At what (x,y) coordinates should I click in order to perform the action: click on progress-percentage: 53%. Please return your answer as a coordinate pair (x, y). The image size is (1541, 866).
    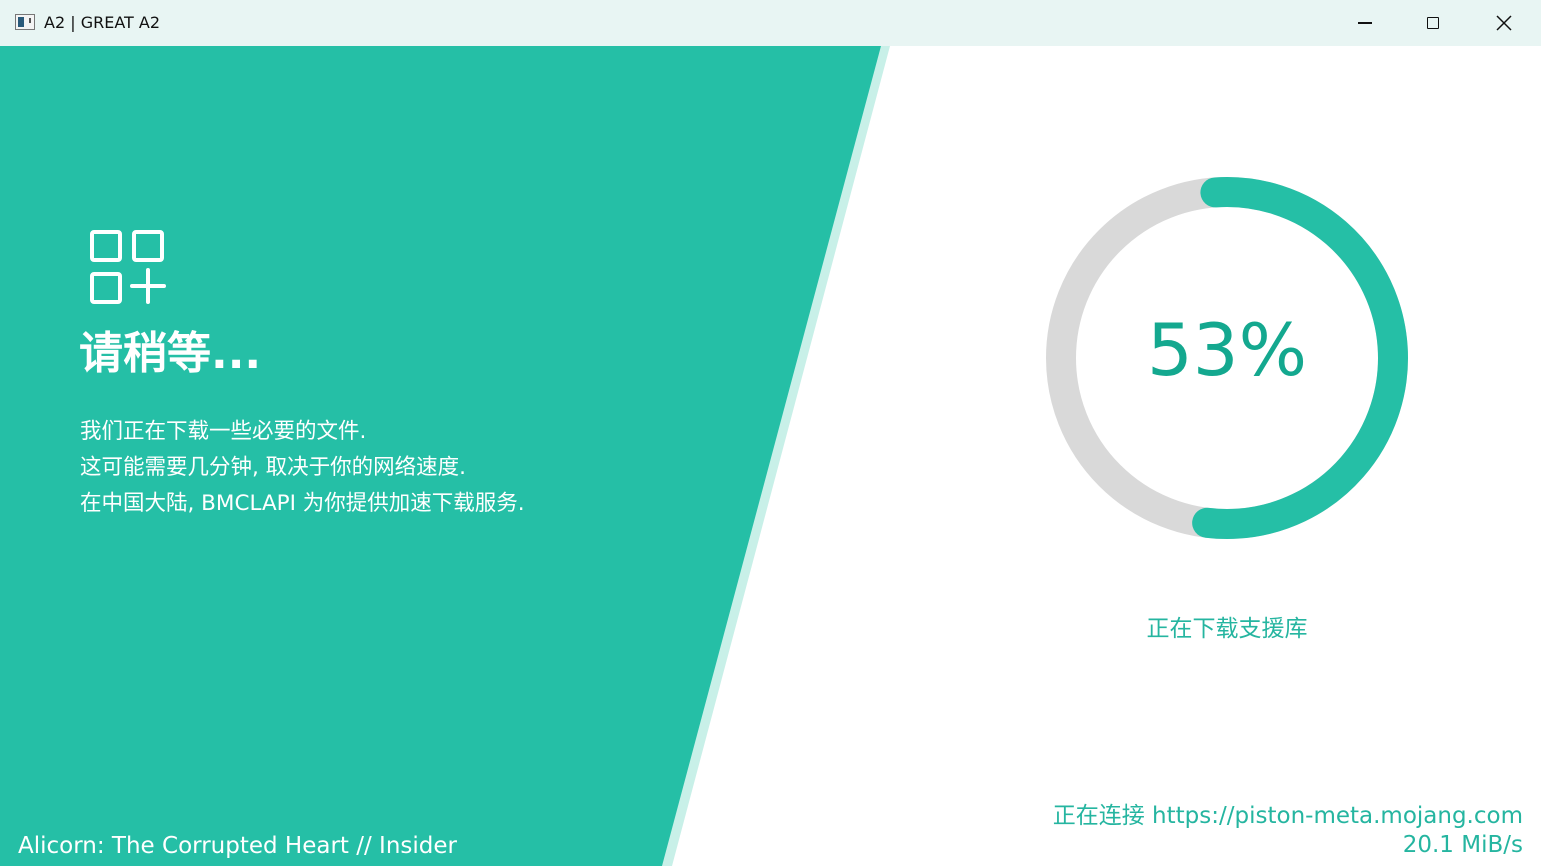
    Looking at the image, I should click on (1227, 350).